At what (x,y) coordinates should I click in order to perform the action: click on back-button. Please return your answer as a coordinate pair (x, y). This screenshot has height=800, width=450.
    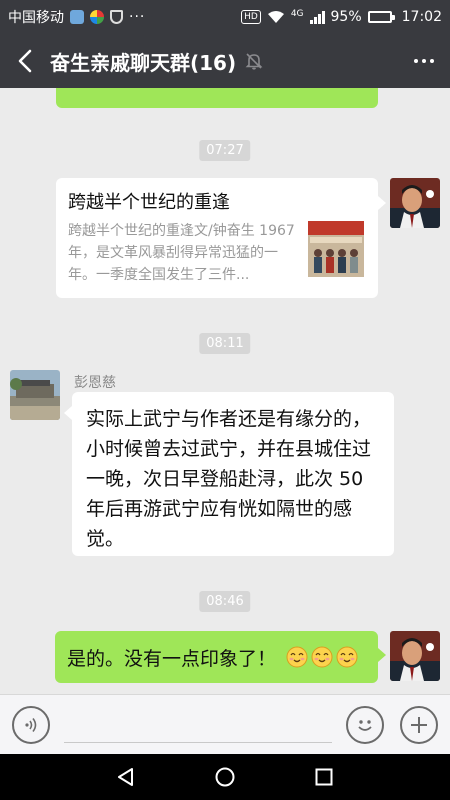
    Looking at the image, I should click on (25, 61).